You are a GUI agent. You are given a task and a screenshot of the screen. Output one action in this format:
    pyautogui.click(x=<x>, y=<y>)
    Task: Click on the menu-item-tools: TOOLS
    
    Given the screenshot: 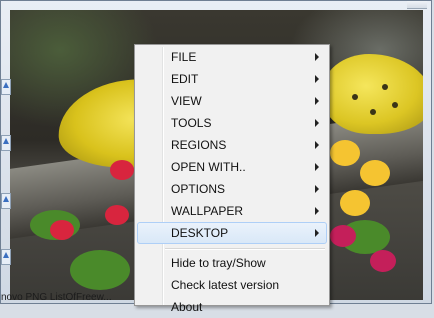 What is the action you would take?
    pyautogui.click(x=232, y=123)
    